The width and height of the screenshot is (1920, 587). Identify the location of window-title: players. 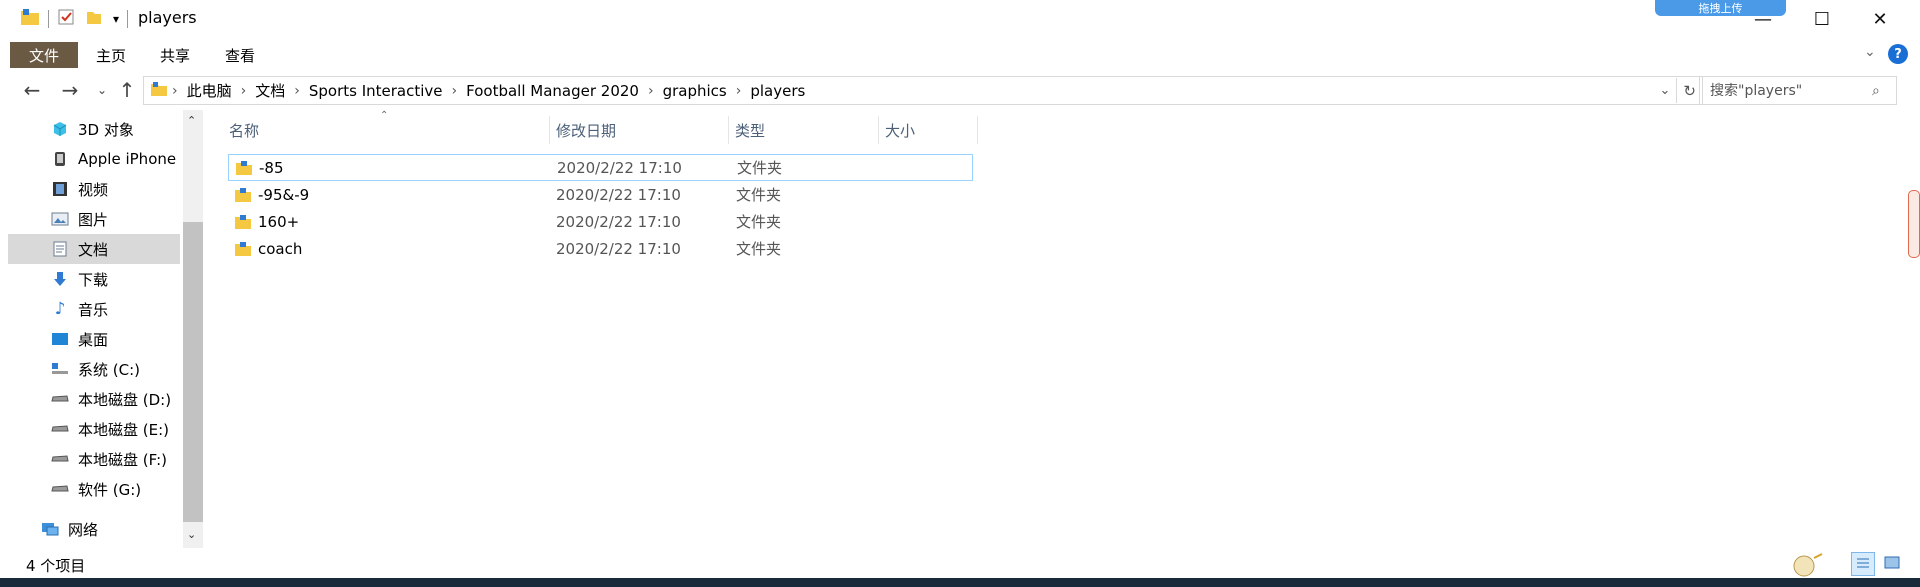
(167, 17).